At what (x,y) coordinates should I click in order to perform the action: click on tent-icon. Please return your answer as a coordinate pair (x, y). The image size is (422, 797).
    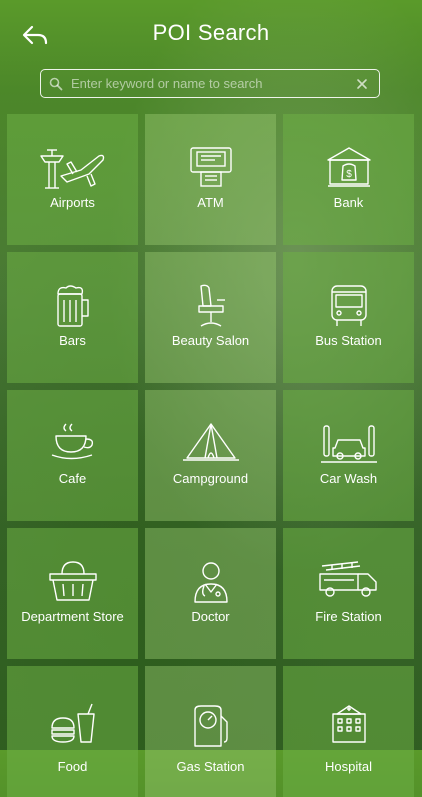
    Looking at the image, I should click on (210, 442).